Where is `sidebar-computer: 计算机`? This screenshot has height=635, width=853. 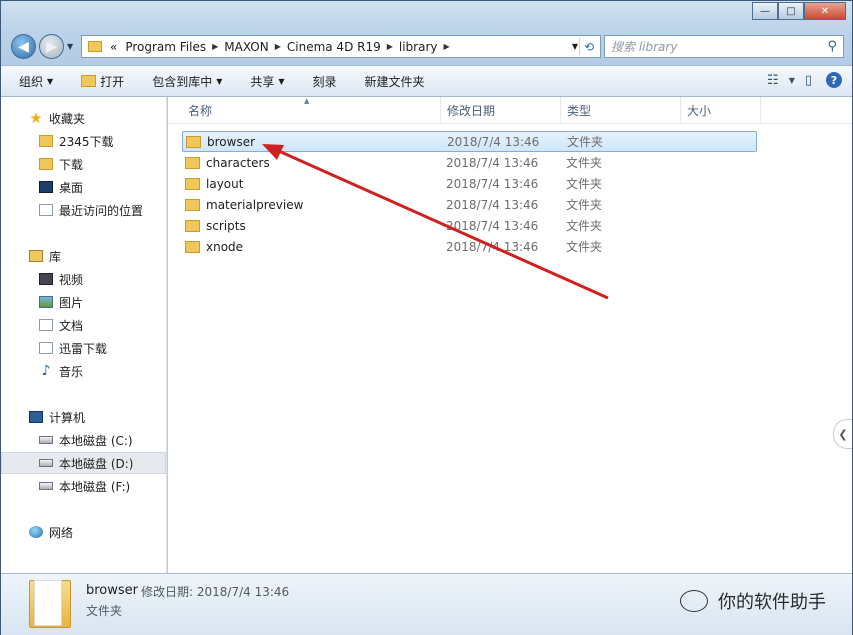
sidebar-computer: 计算机 is located at coordinates (83, 417).